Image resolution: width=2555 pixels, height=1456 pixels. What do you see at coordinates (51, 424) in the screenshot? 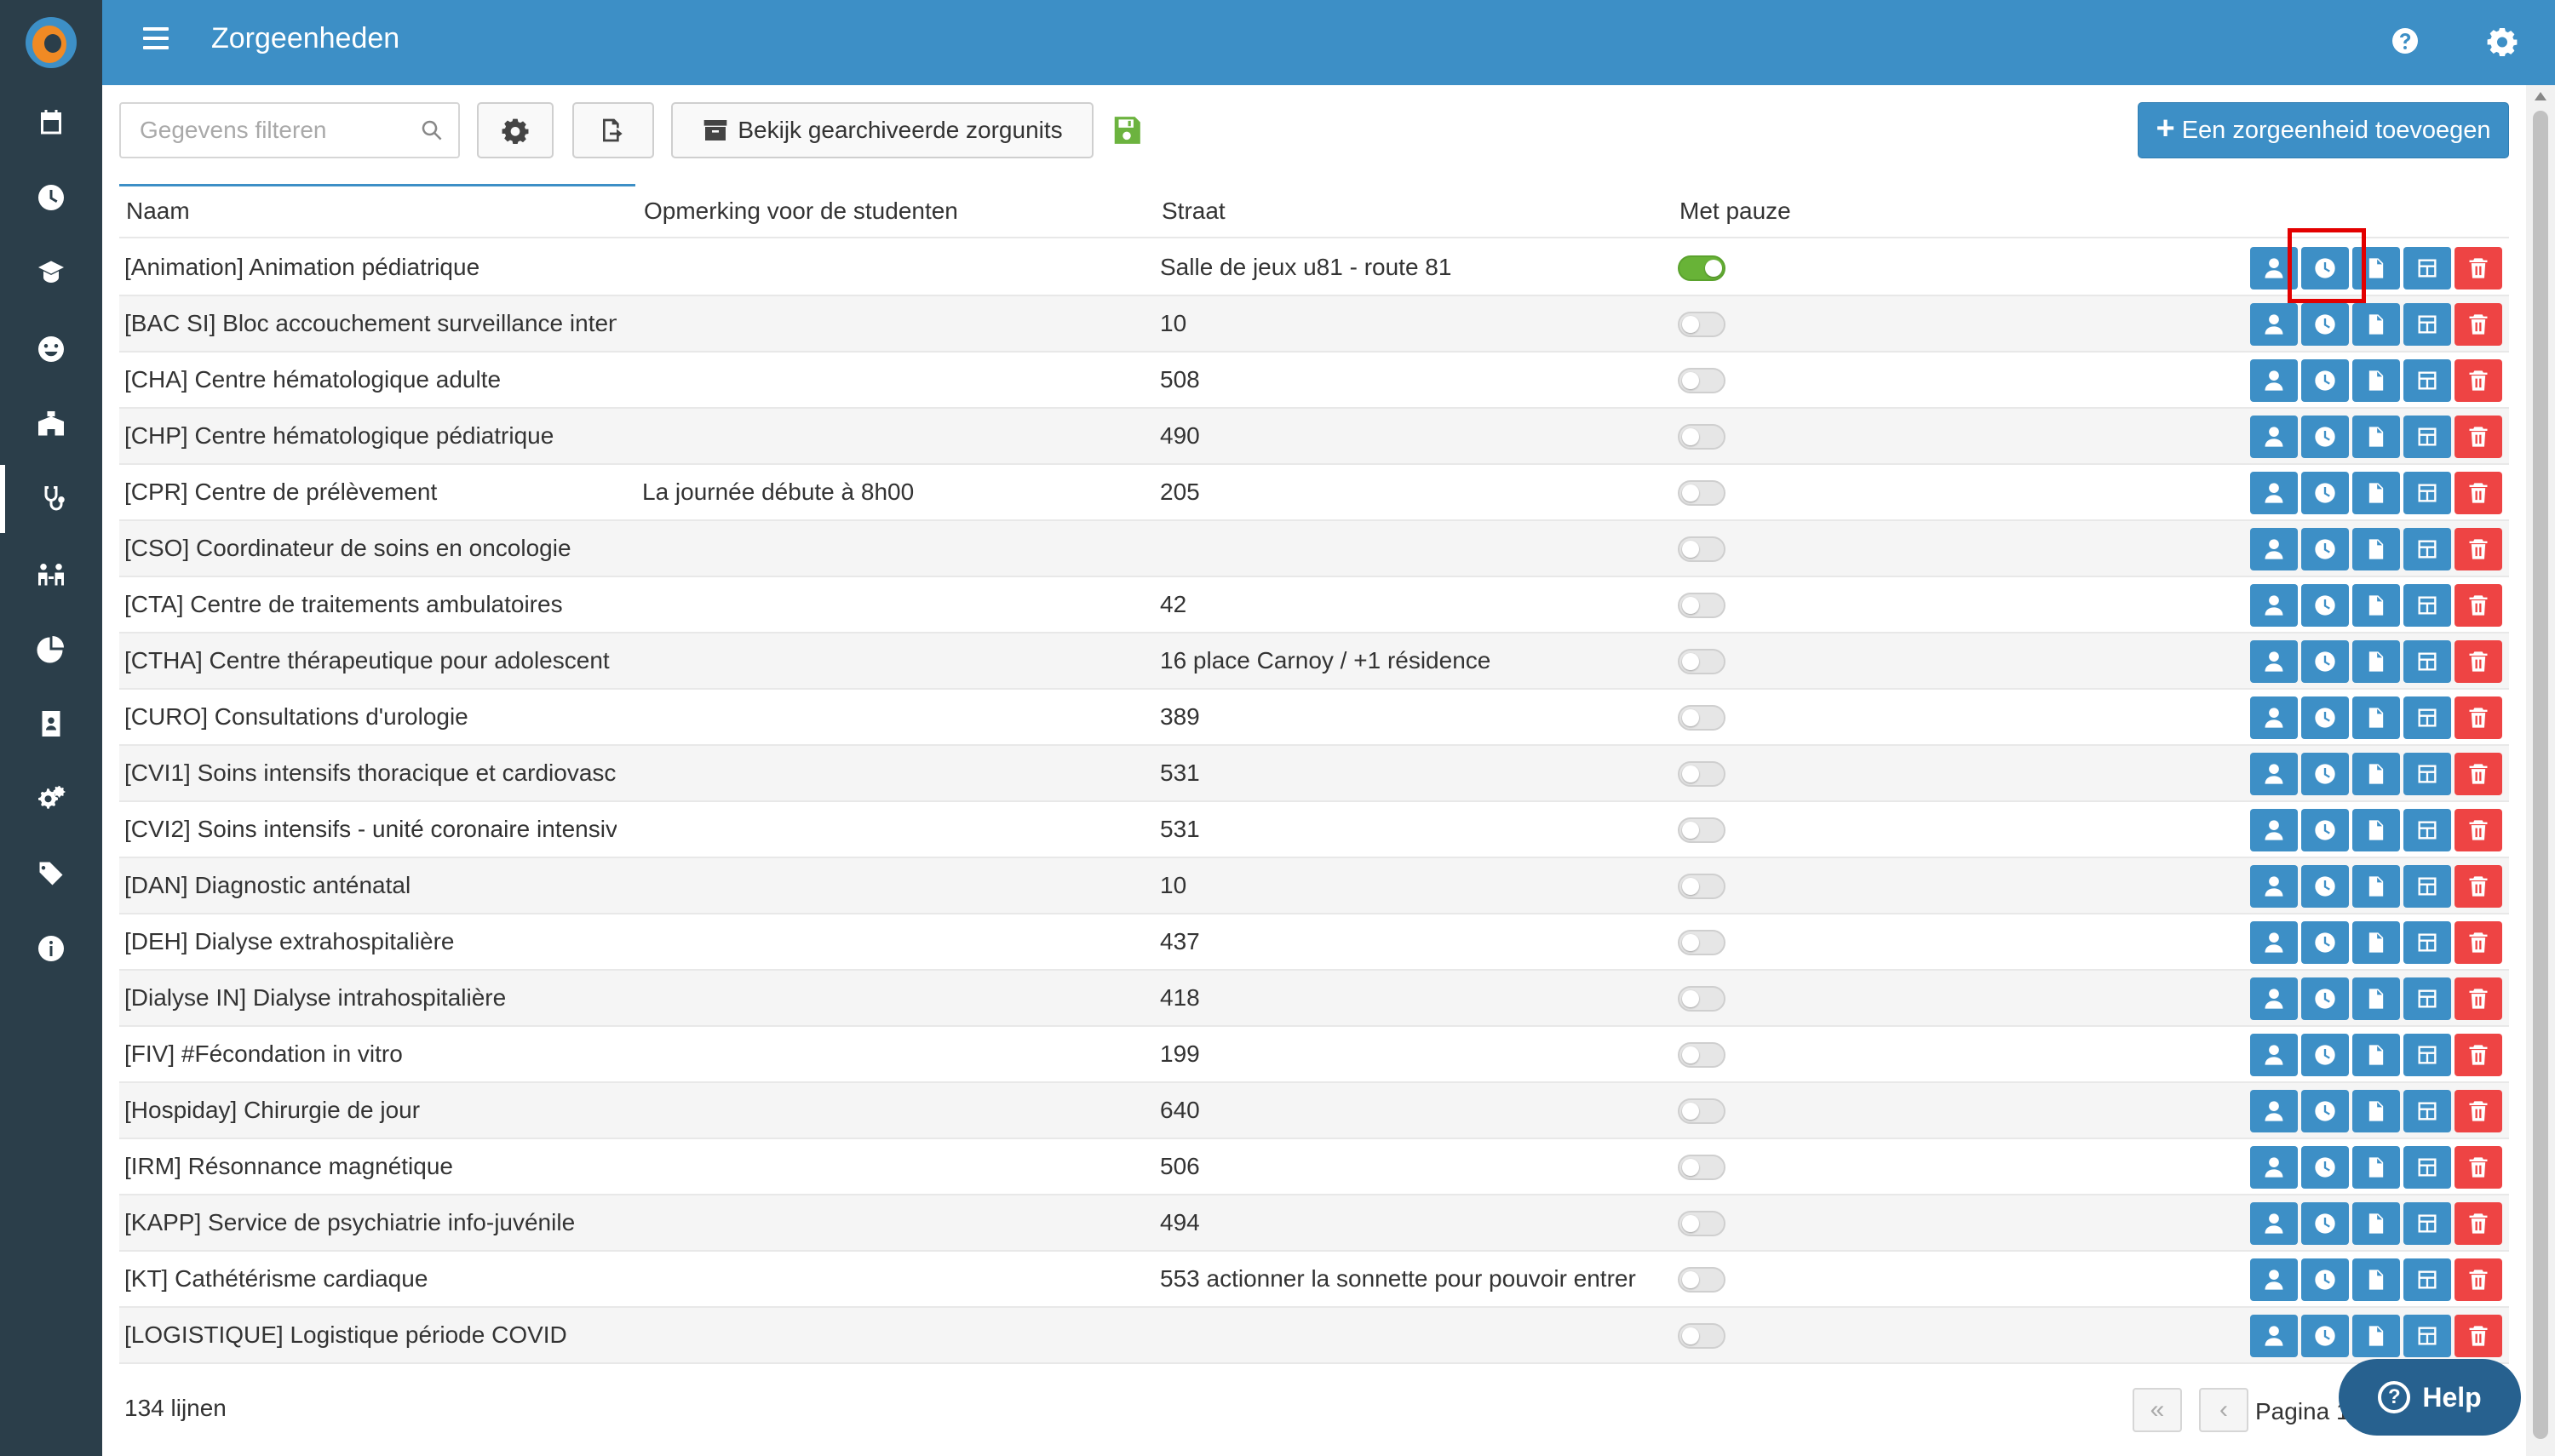
I see `hospital-icon` at bounding box center [51, 424].